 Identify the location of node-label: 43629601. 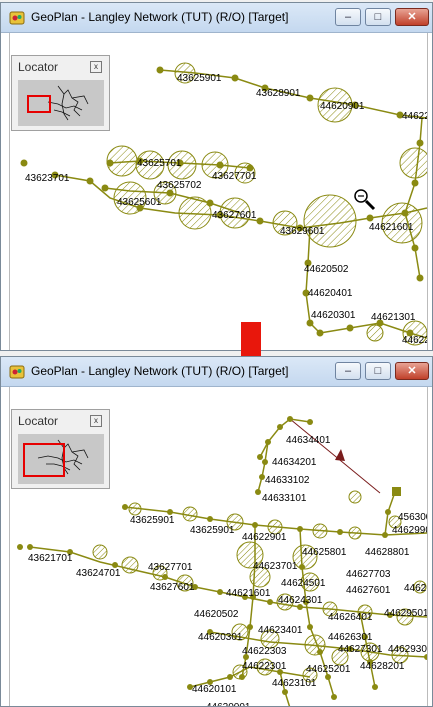
(302, 231).